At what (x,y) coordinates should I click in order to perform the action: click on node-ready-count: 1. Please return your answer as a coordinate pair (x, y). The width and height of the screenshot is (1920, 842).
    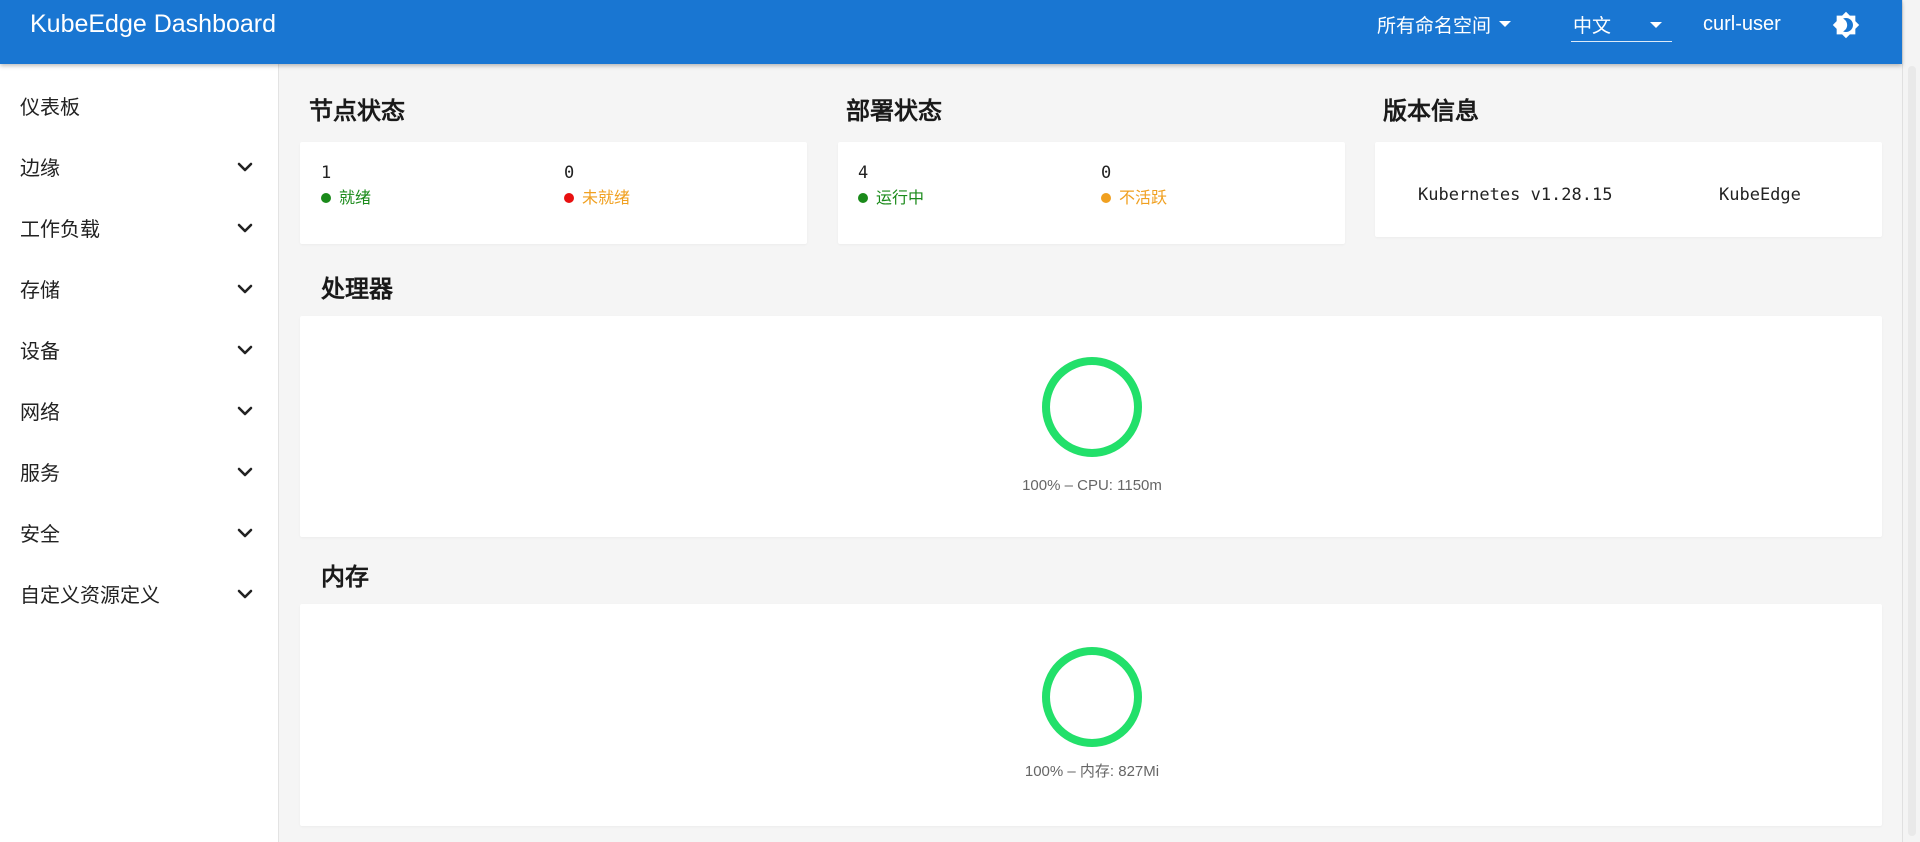
    Looking at the image, I should click on (326, 173).